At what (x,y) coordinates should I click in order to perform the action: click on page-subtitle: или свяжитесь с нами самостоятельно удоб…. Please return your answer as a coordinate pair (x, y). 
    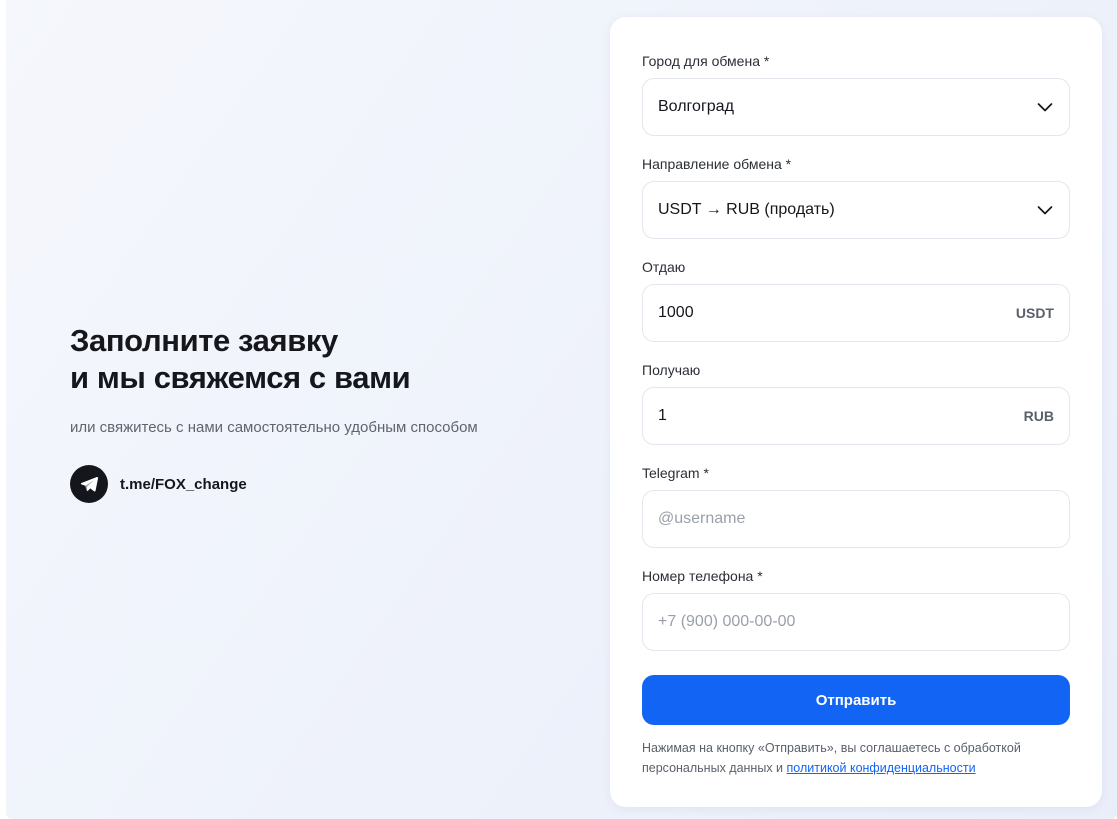
    Looking at the image, I should click on (274, 427).